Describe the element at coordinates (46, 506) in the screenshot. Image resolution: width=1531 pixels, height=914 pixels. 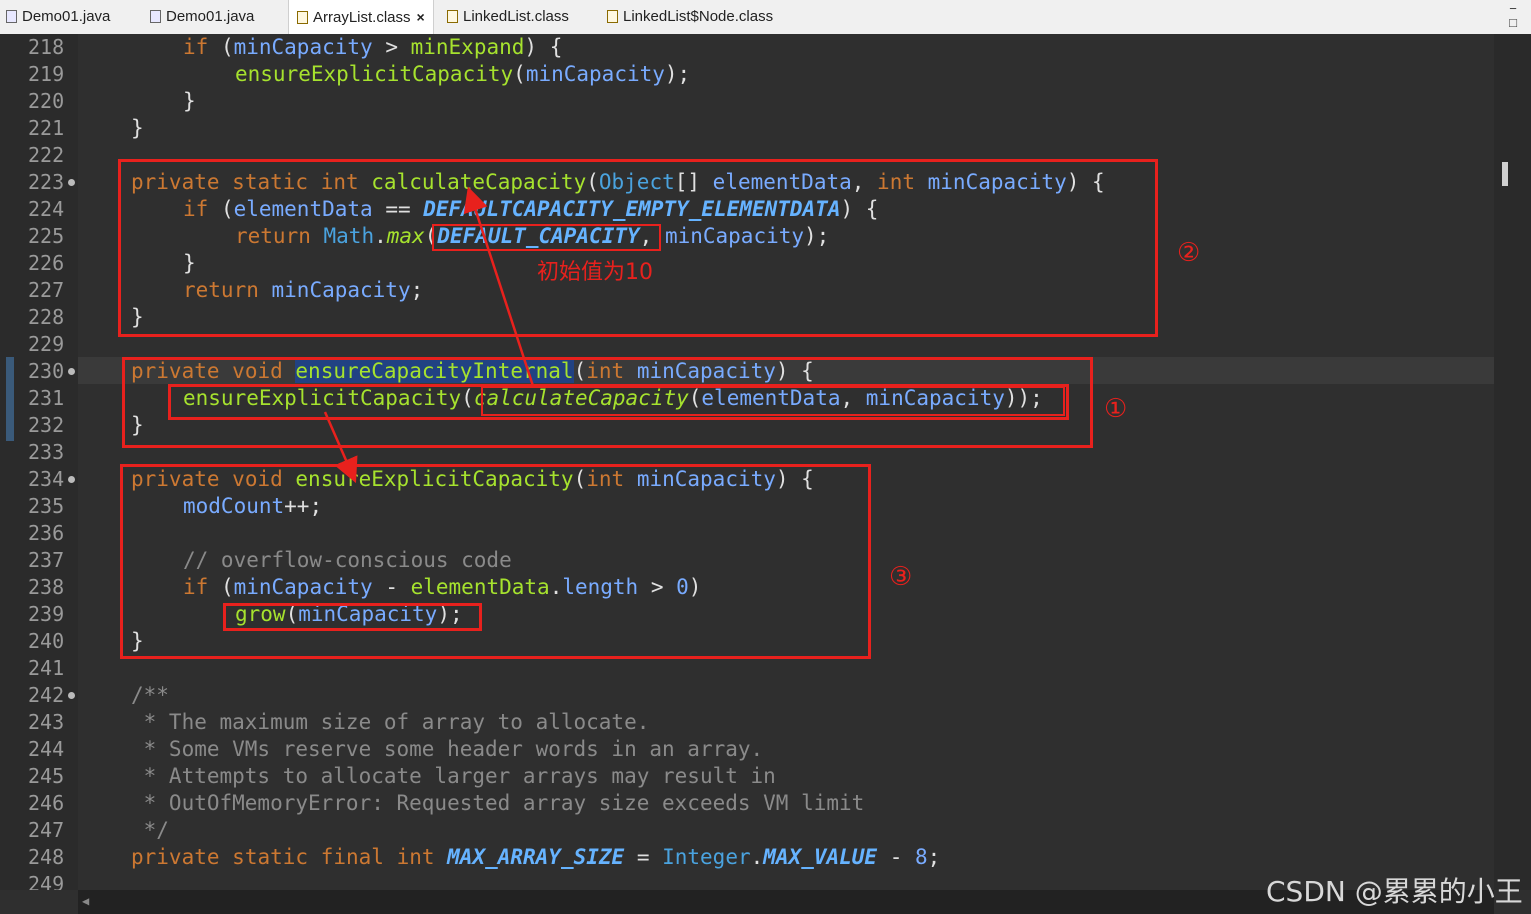
I see `line-number: 235` at that location.